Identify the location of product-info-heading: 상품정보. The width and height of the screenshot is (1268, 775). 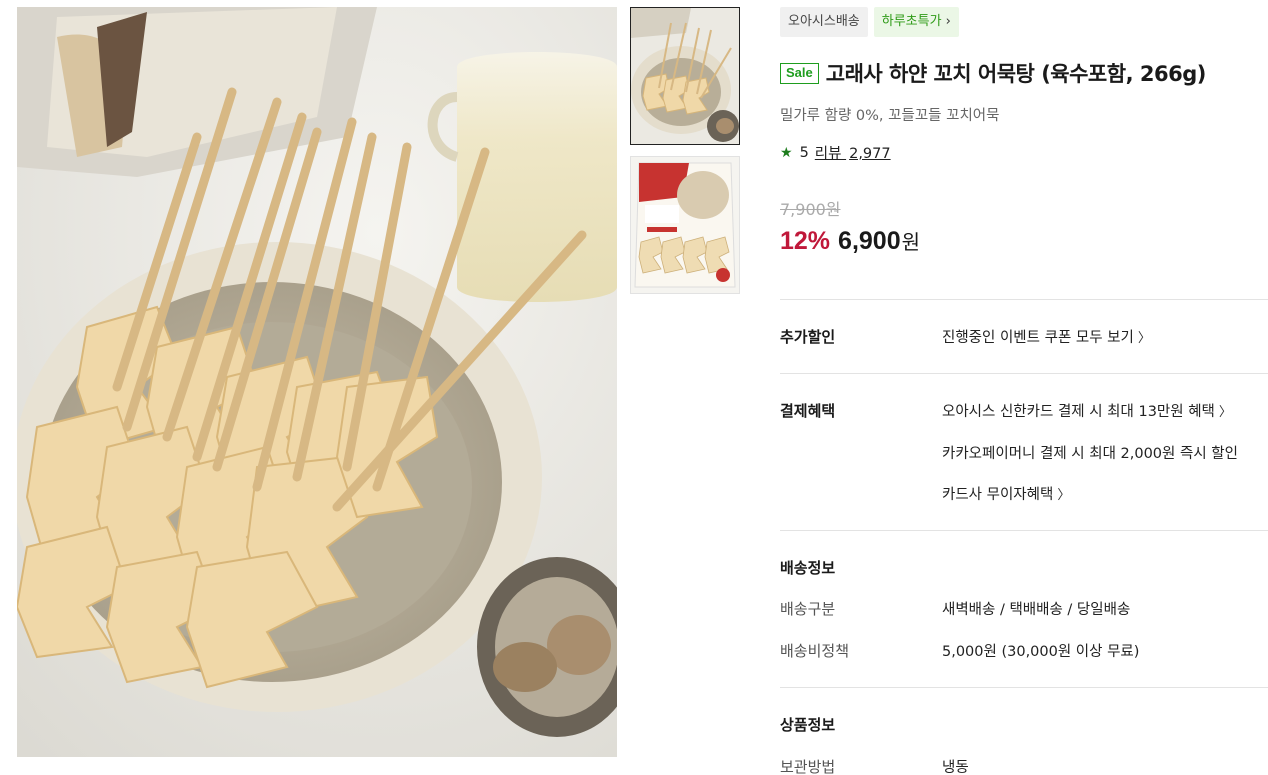
(808, 725).